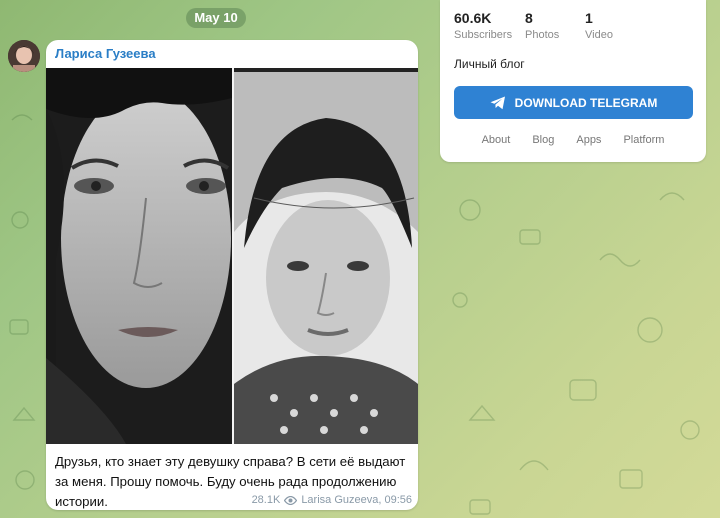  What do you see at coordinates (543, 140) in the screenshot?
I see `link-blog: Blog` at bounding box center [543, 140].